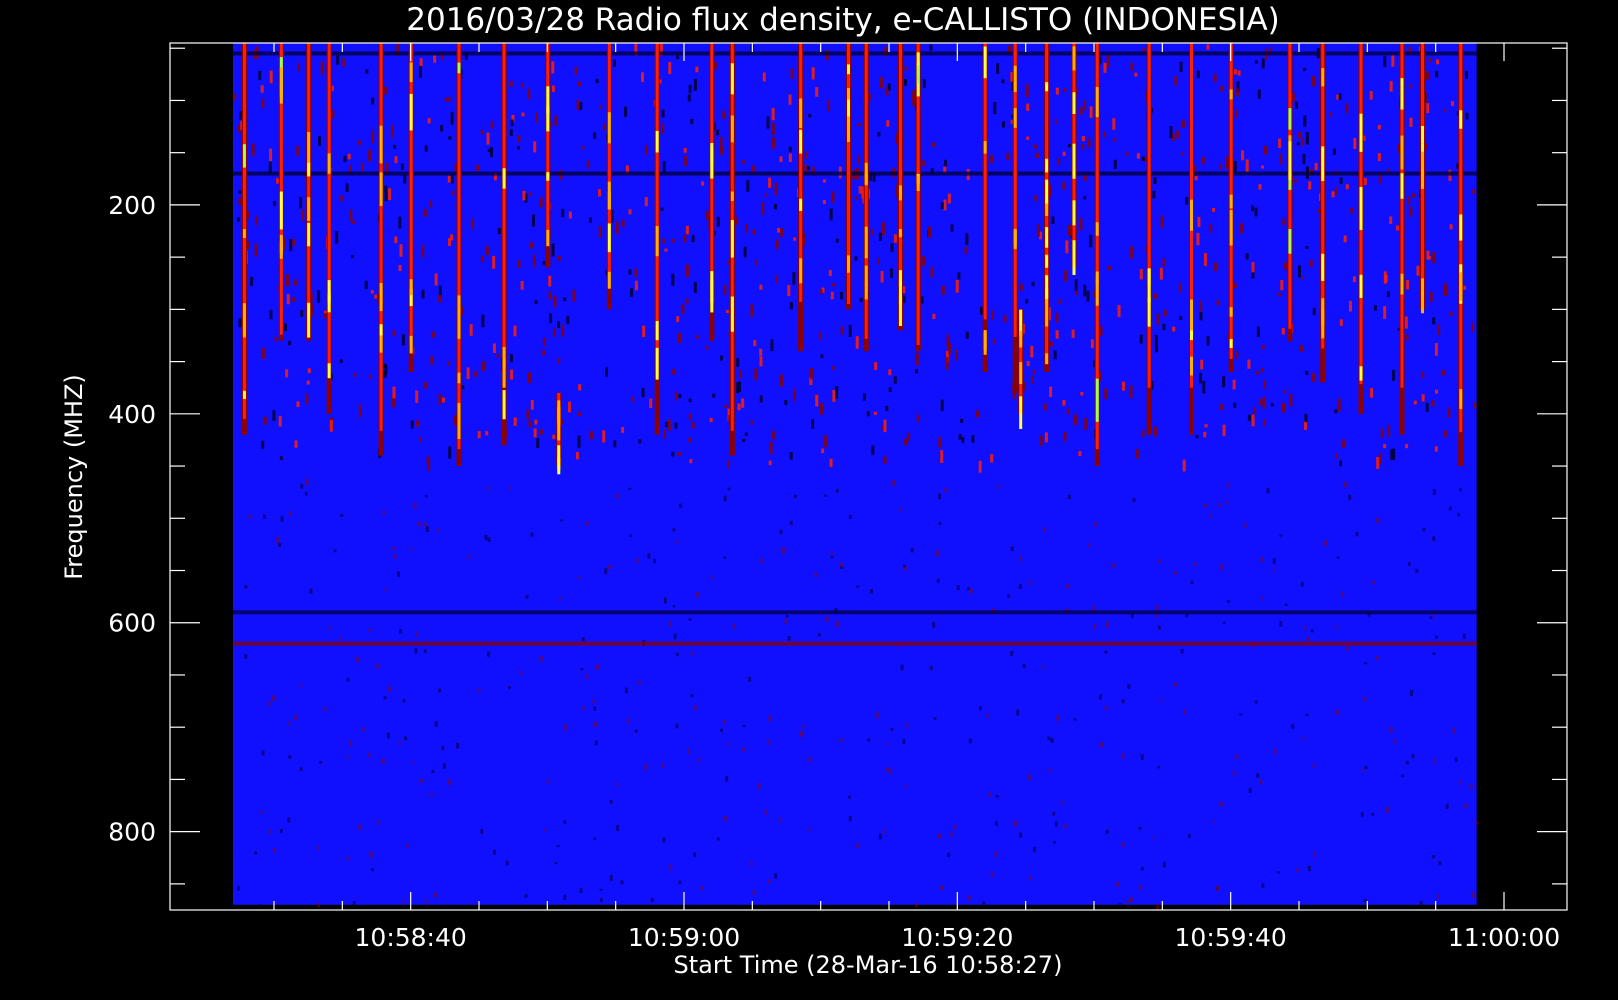  What do you see at coordinates (868, 965) in the screenshot?
I see `x-axis-label: Start Time (28-Mar-16 10:58:27)` at bounding box center [868, 965].